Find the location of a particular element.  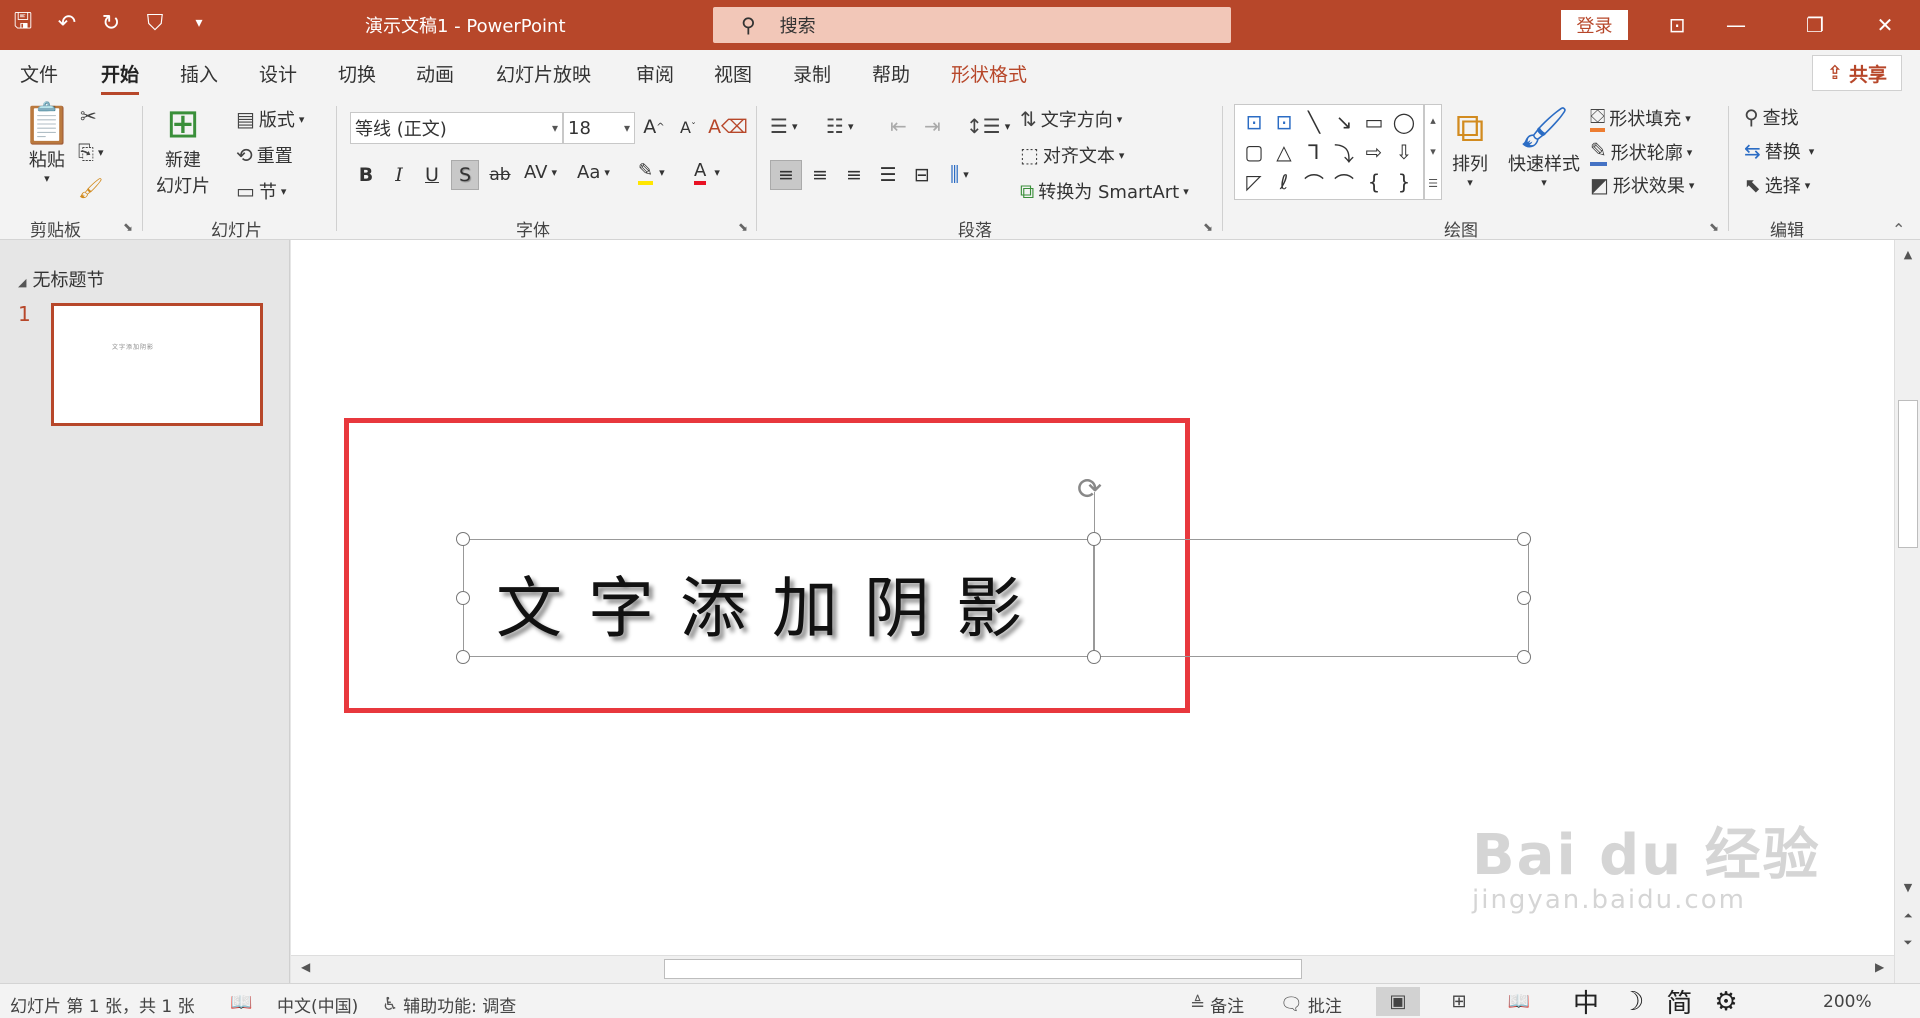

clear-formatting-button: A⌫ is located at coordinates (728, 127).